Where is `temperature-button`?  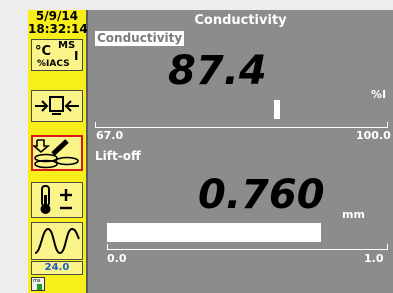
temperature-button is located at coordinates (57, 200).